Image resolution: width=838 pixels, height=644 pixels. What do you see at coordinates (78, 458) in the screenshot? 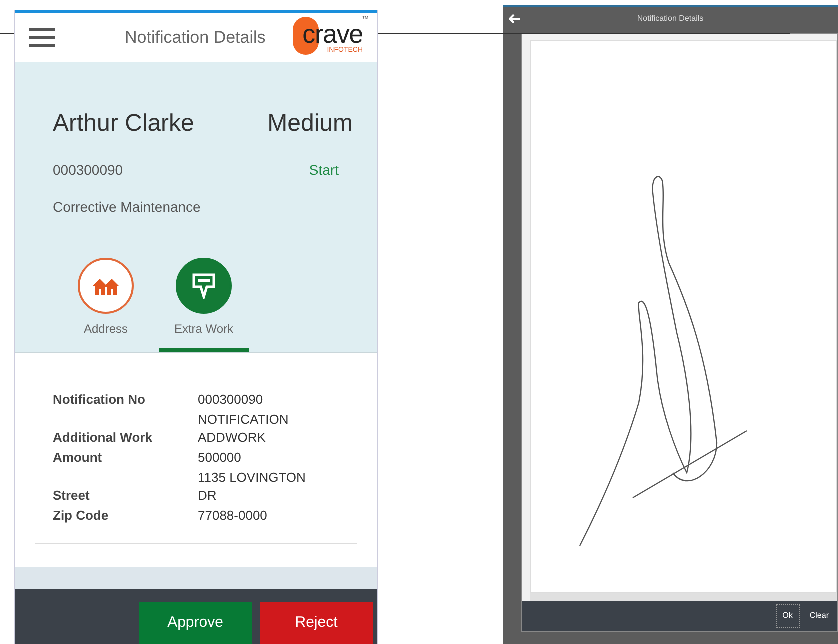
I see `detail-label: Amount` at bounding box center [78, 458].